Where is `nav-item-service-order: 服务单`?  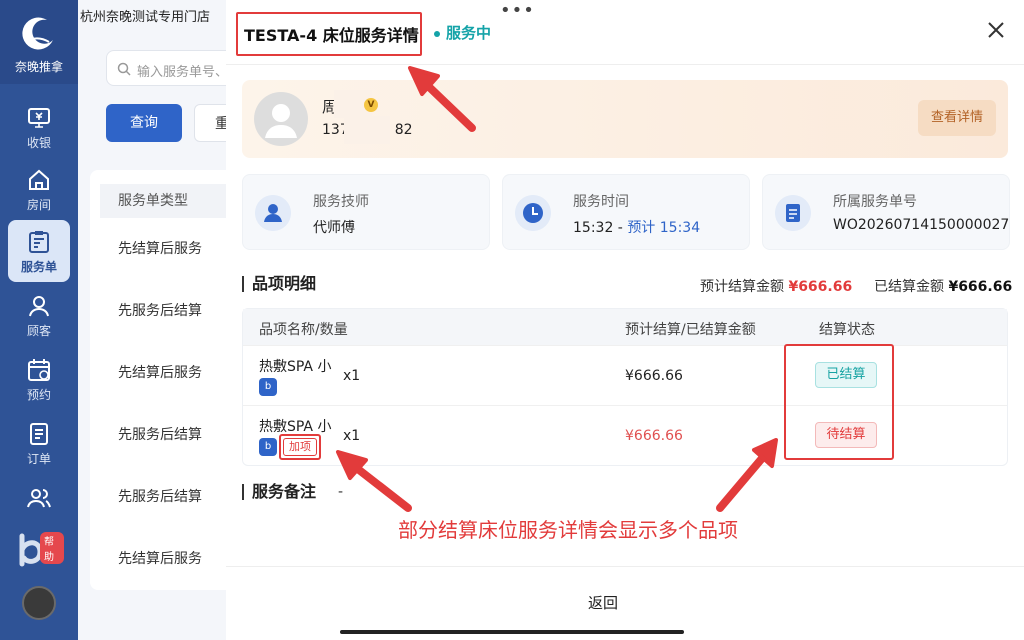 nav-item-service-order: 服务单 is located at coordinates (39, 251).